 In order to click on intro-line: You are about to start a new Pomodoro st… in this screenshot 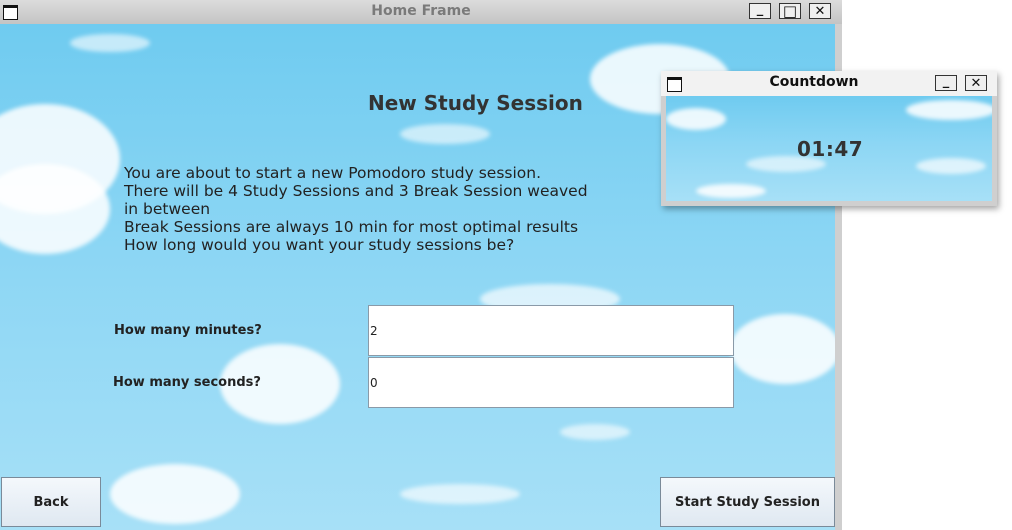, I will do `click(333, 173)`.